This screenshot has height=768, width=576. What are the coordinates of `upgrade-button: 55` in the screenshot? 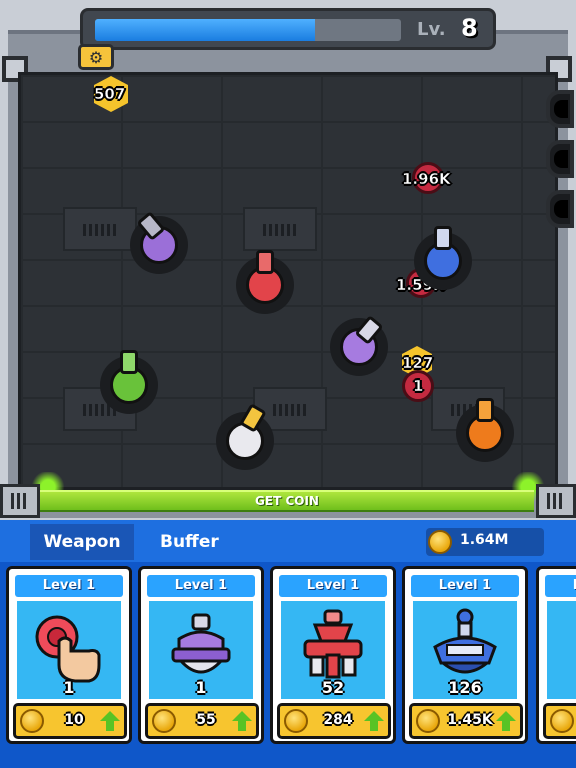 It's located at (202, 721).